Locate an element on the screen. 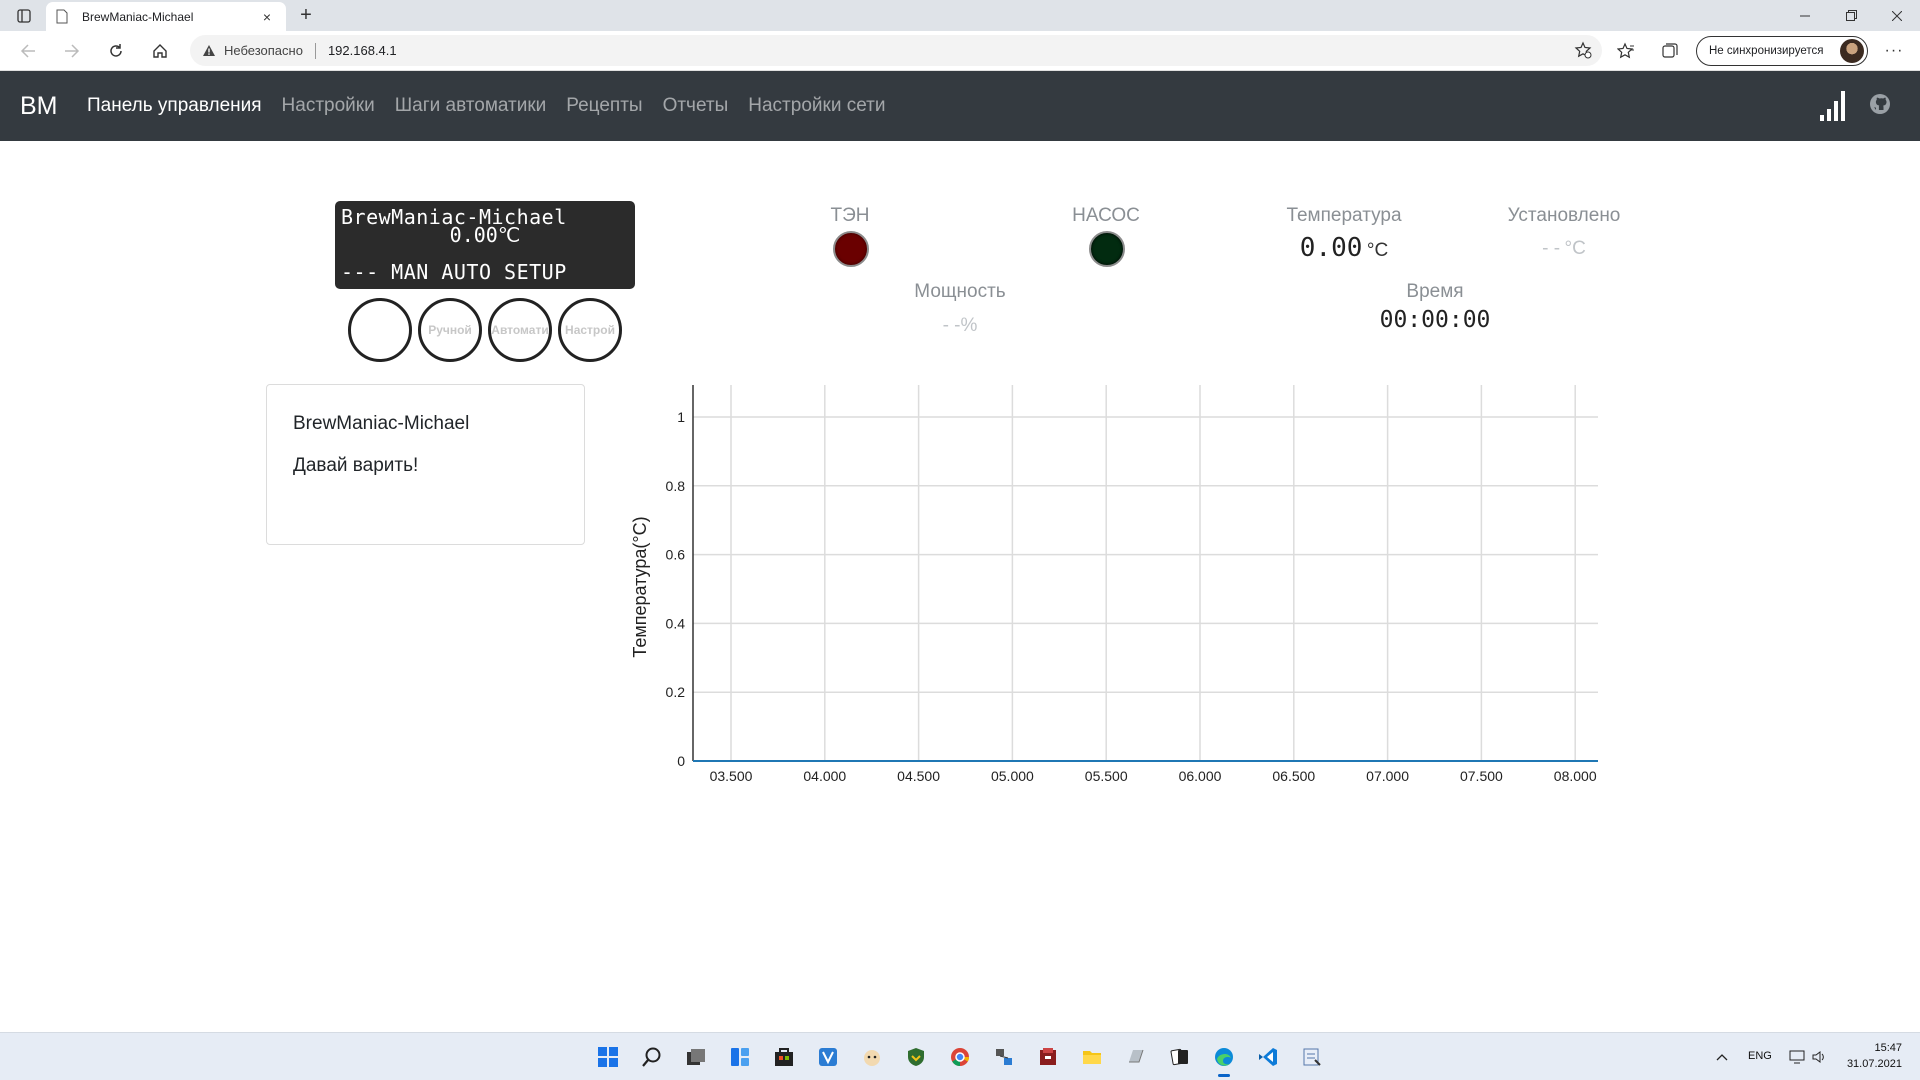 The width and height of the screenshot is (1920, 1080). heater-led is located at coordinates (851, 249).